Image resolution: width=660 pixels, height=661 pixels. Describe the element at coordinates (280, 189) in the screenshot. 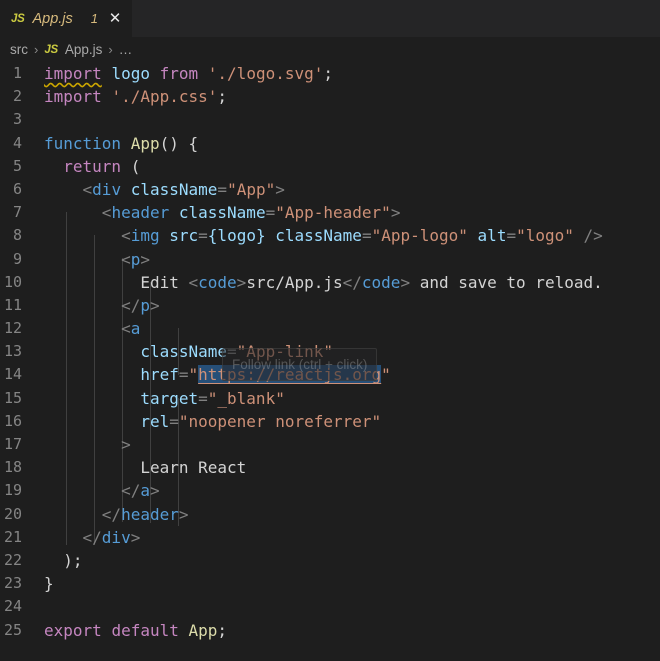

I see `token-angle-close: >` at that location.